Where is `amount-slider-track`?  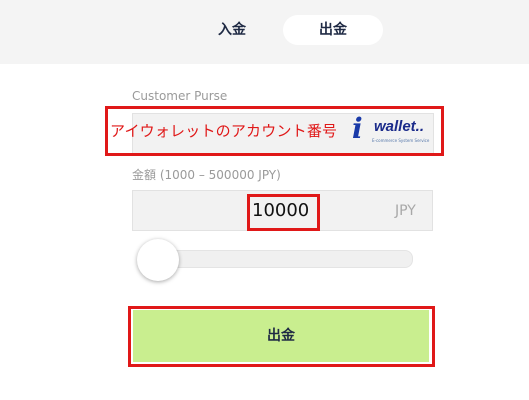
amount-slider-track is located at coordinates (275, 259).